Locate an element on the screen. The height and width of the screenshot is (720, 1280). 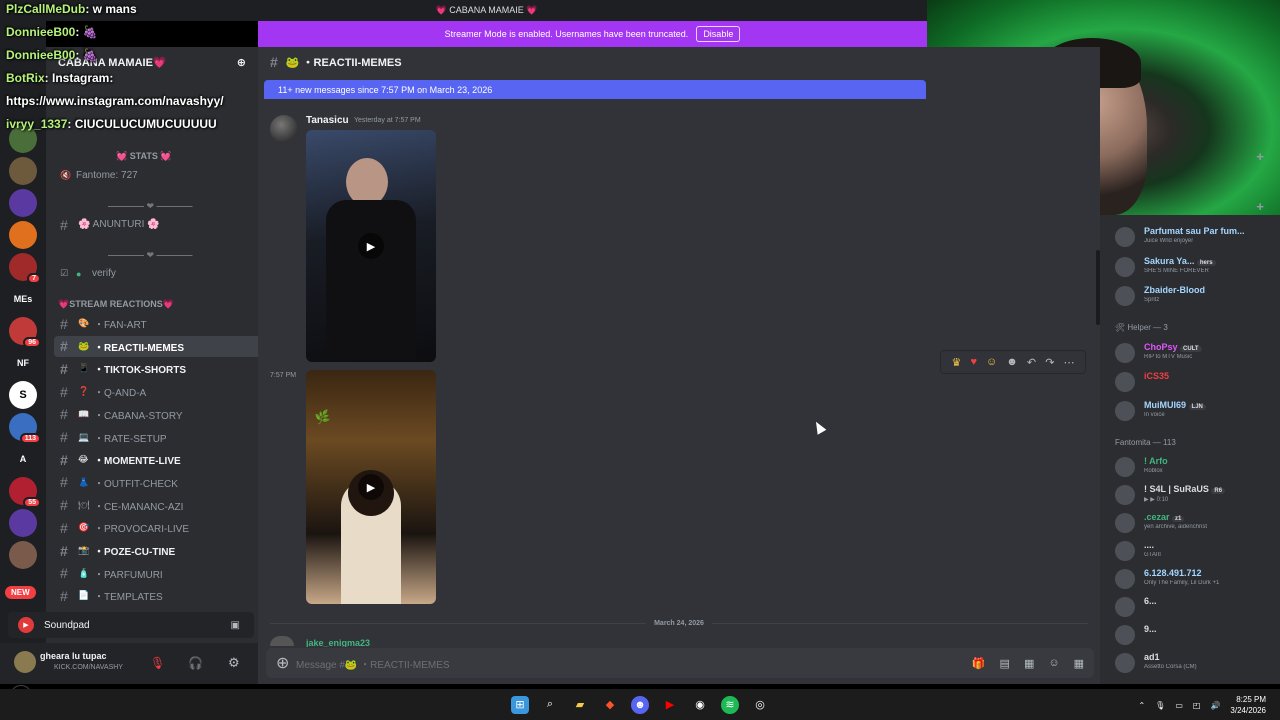
soundpad-settings-icon: ▣ is located at coordinates (235, 625).